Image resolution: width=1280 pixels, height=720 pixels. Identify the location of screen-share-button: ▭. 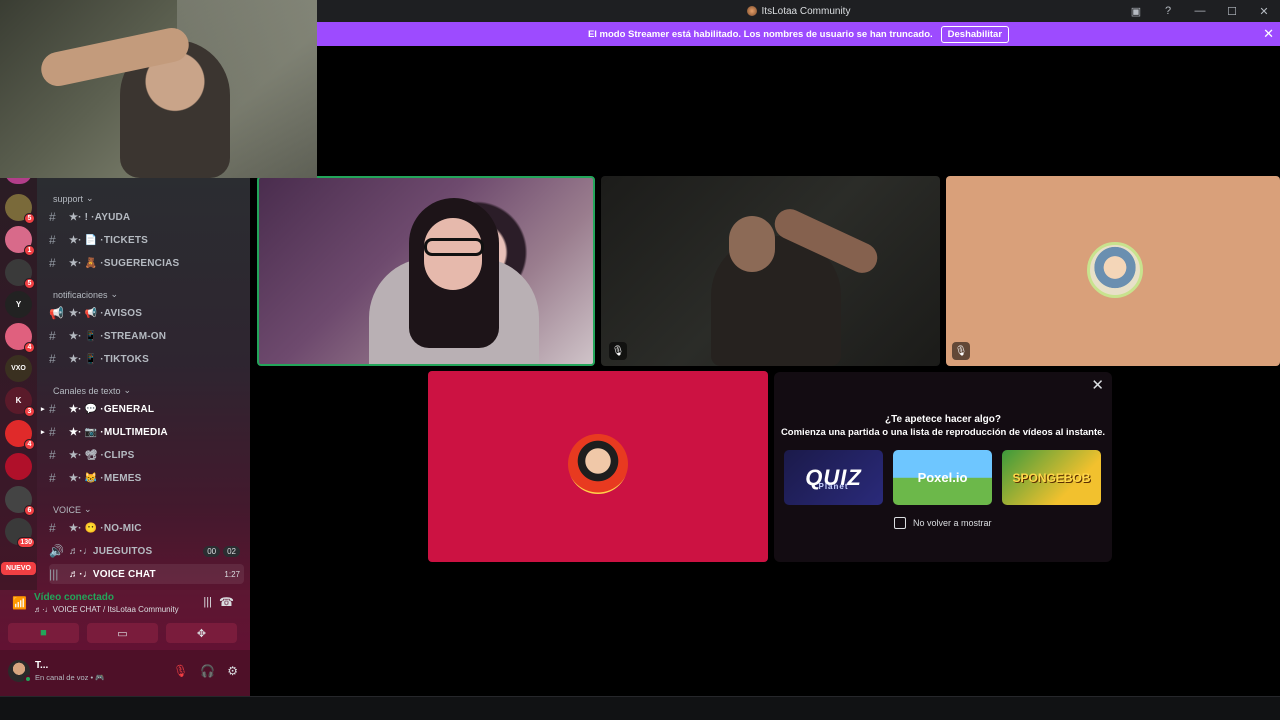
(122, 633).